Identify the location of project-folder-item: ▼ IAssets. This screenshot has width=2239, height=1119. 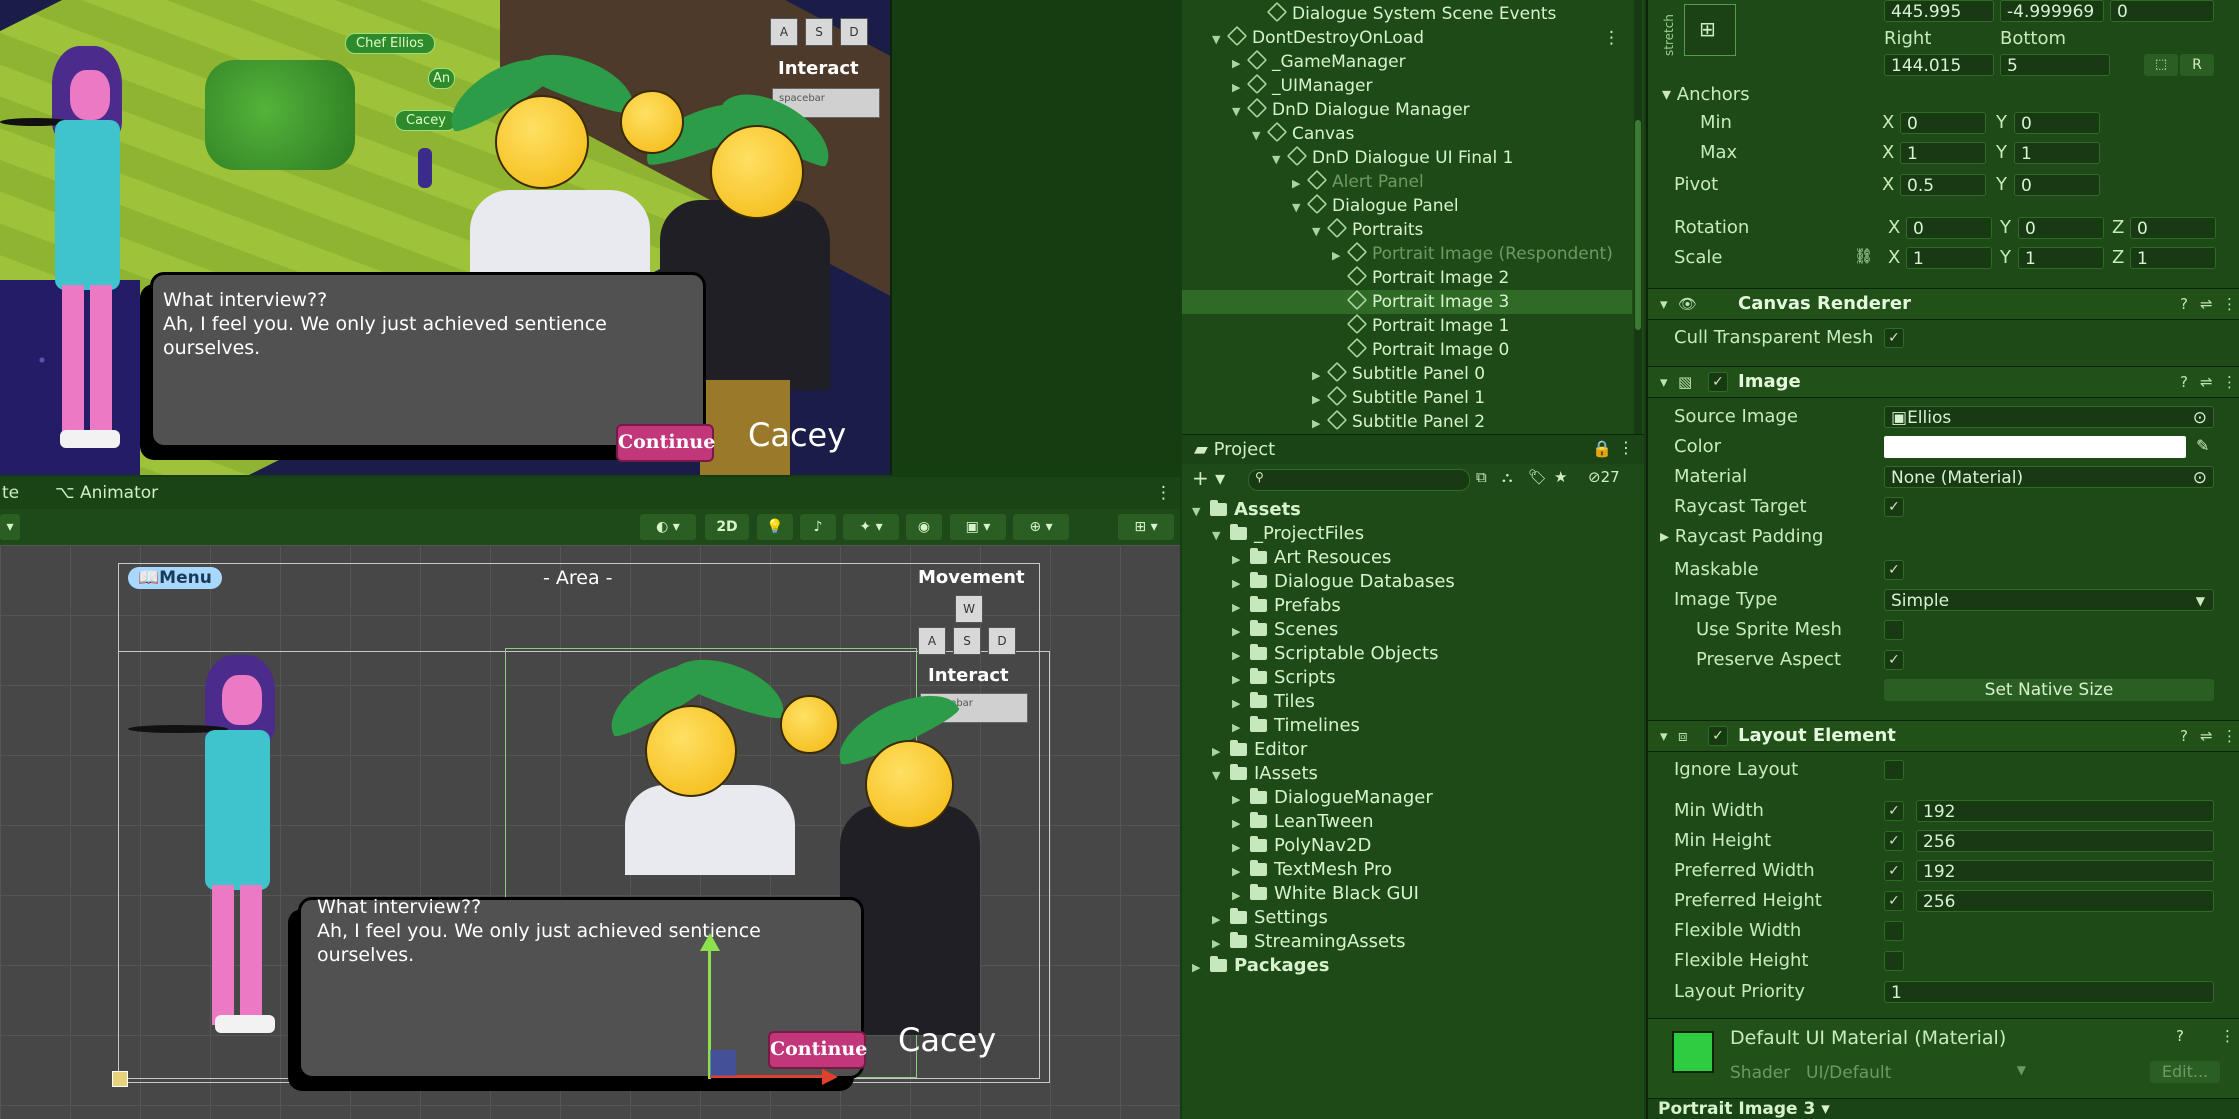
(1265, 774).